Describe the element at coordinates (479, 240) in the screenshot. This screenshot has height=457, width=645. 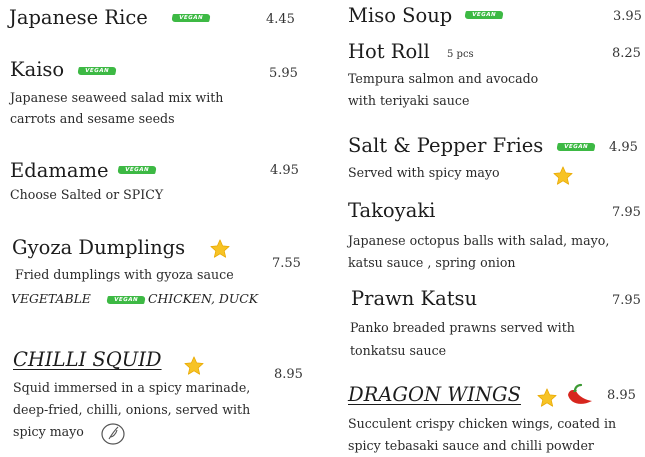
I see `item-description: Japanese octopus balls with salad, mayo,` at that location.